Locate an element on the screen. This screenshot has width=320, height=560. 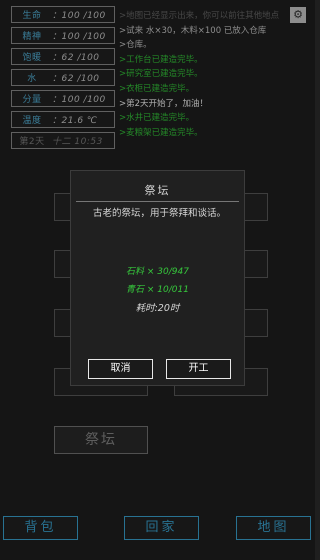
title-divider is located at coordinates (157, 201).